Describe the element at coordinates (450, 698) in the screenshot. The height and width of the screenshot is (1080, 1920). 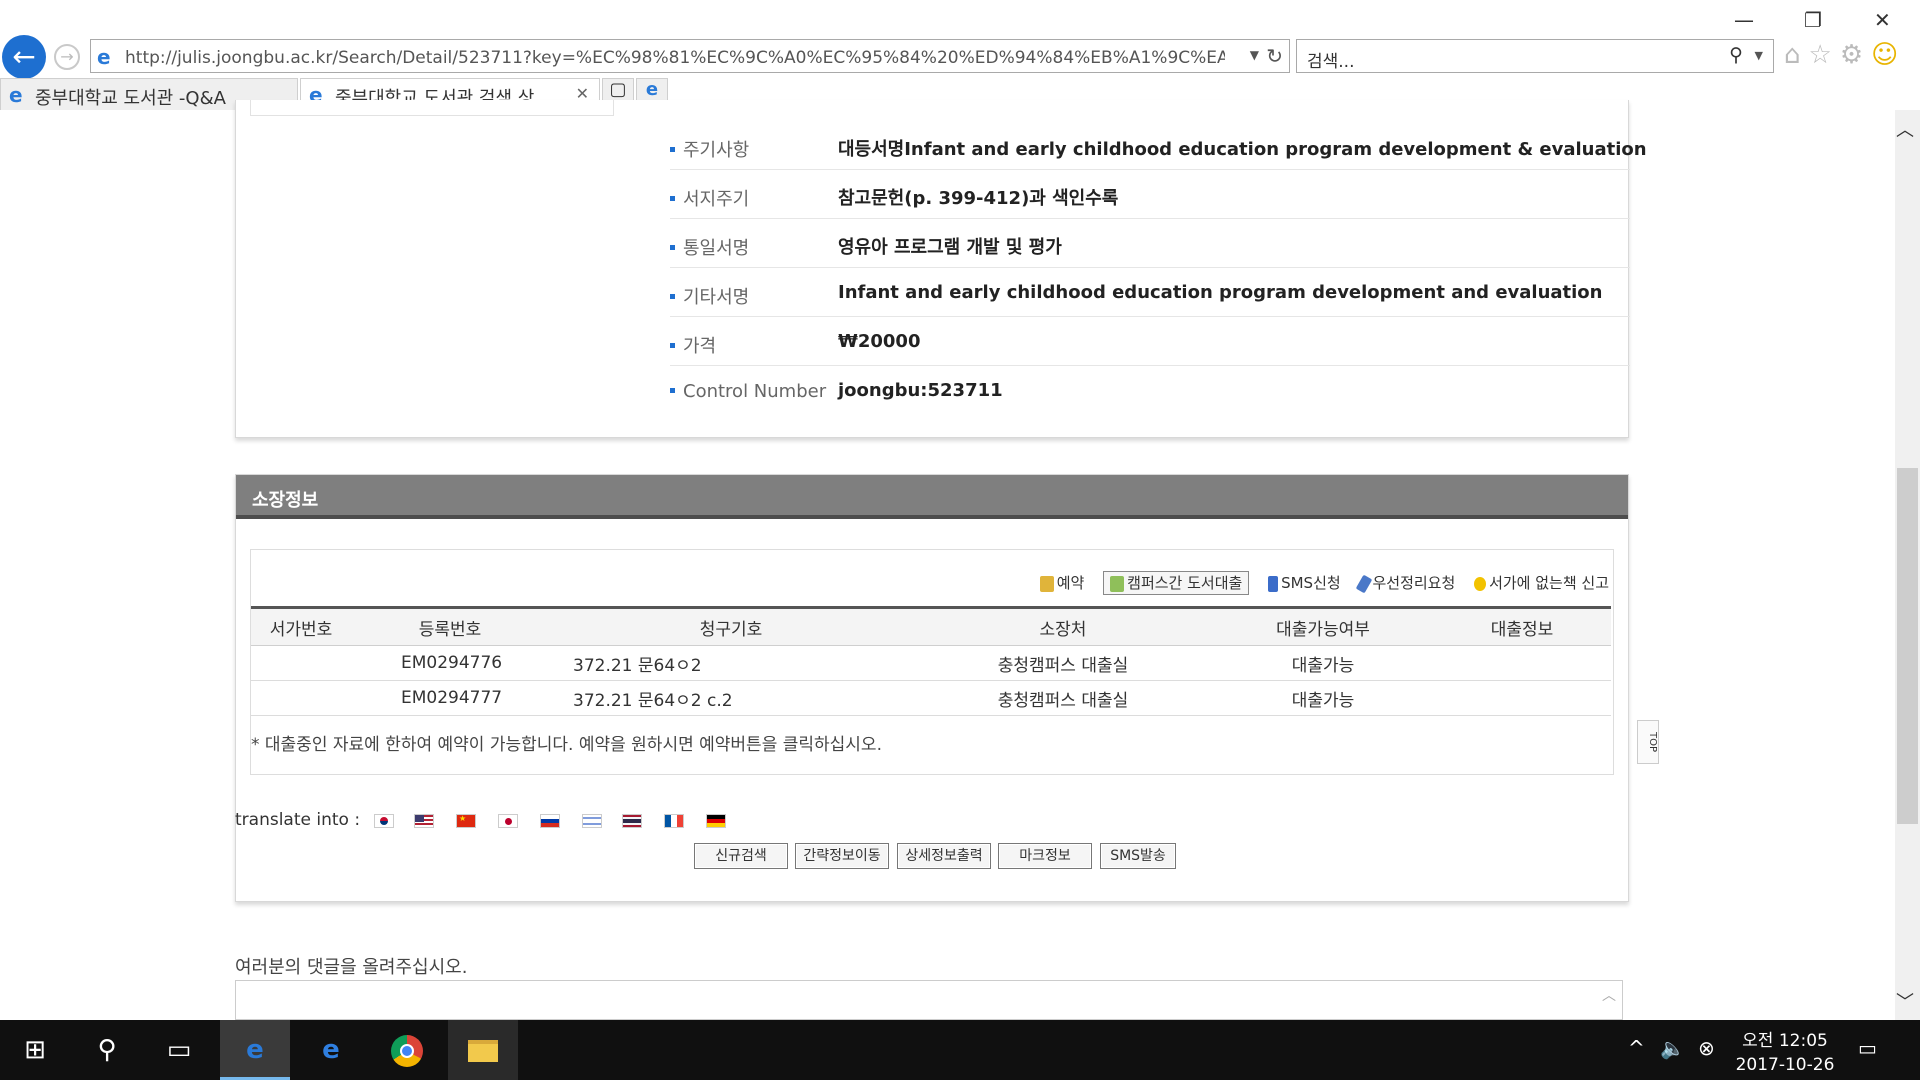
I see `cell-reg: EM0294777` at that location.